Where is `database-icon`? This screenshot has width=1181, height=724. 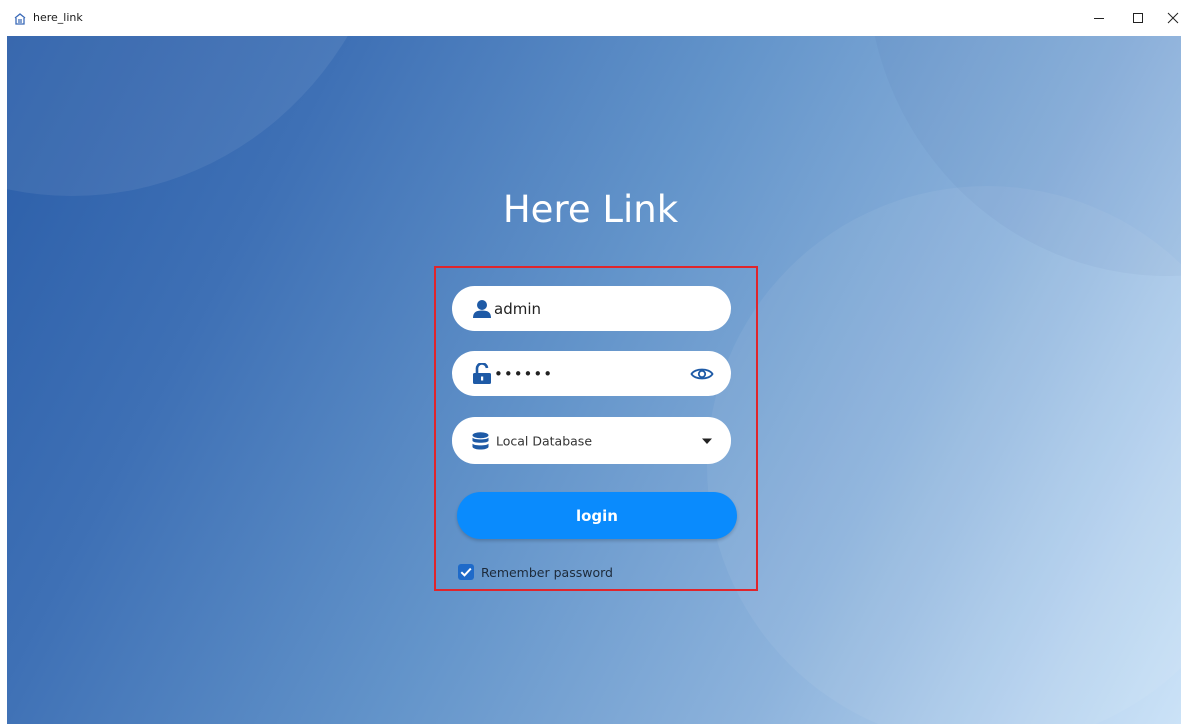 database-icon is located at coordinates (480, 440).